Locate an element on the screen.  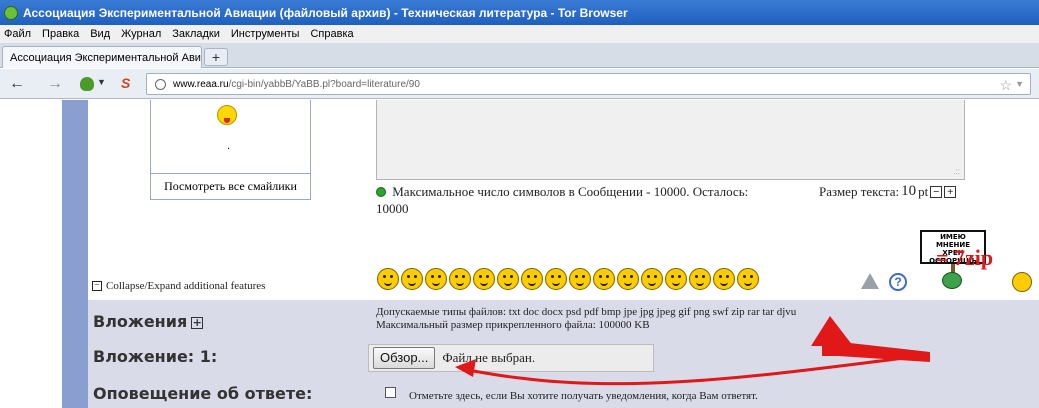
undecided-icon is located at coordinates (700, 279).